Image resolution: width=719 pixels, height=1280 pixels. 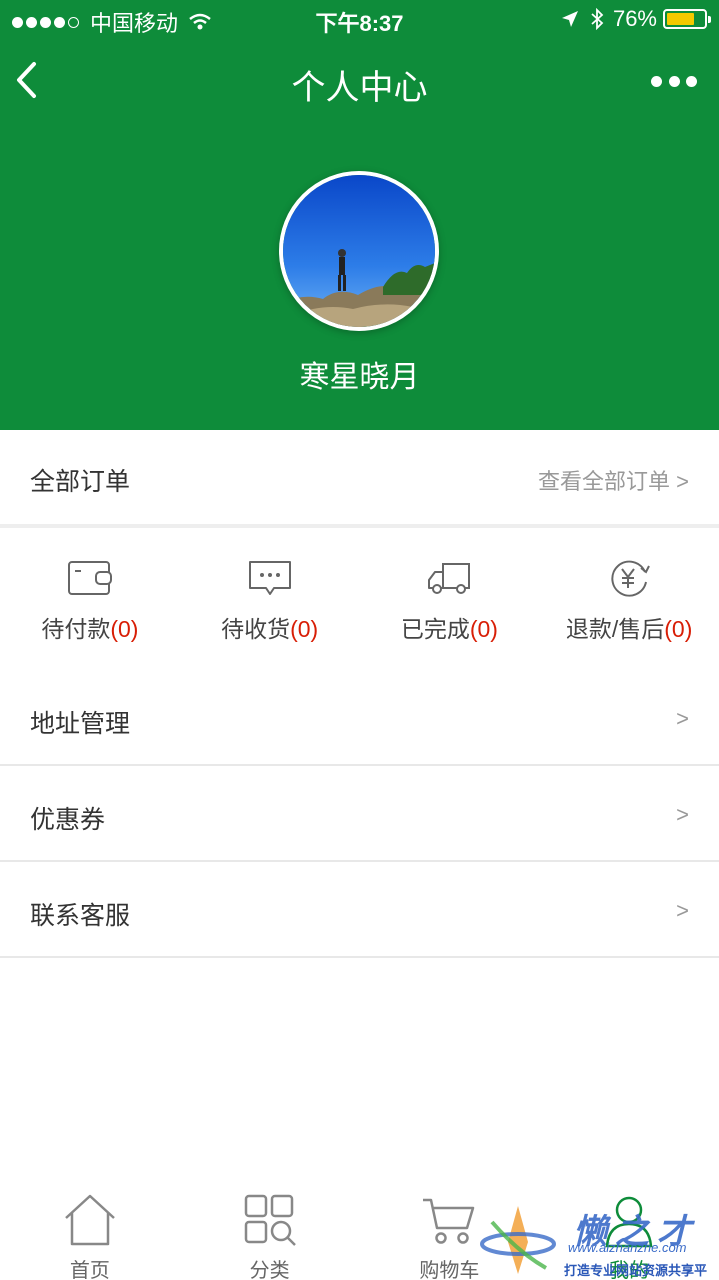 I want to click on order-status-bar: 待付款(0) 待收货(0) 已完成(0) 退款/售后(0), so click(x=359, y=593).